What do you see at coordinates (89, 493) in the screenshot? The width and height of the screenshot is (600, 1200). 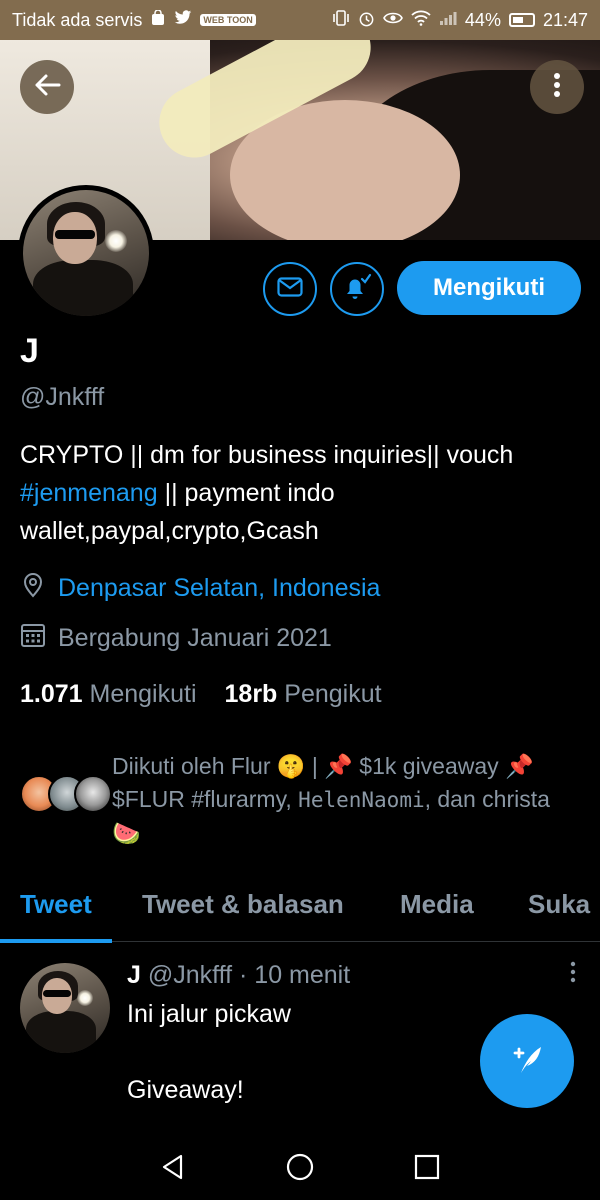 I see `bio-hashtag-link: #jenmenang` at bounding box center [89, 493].